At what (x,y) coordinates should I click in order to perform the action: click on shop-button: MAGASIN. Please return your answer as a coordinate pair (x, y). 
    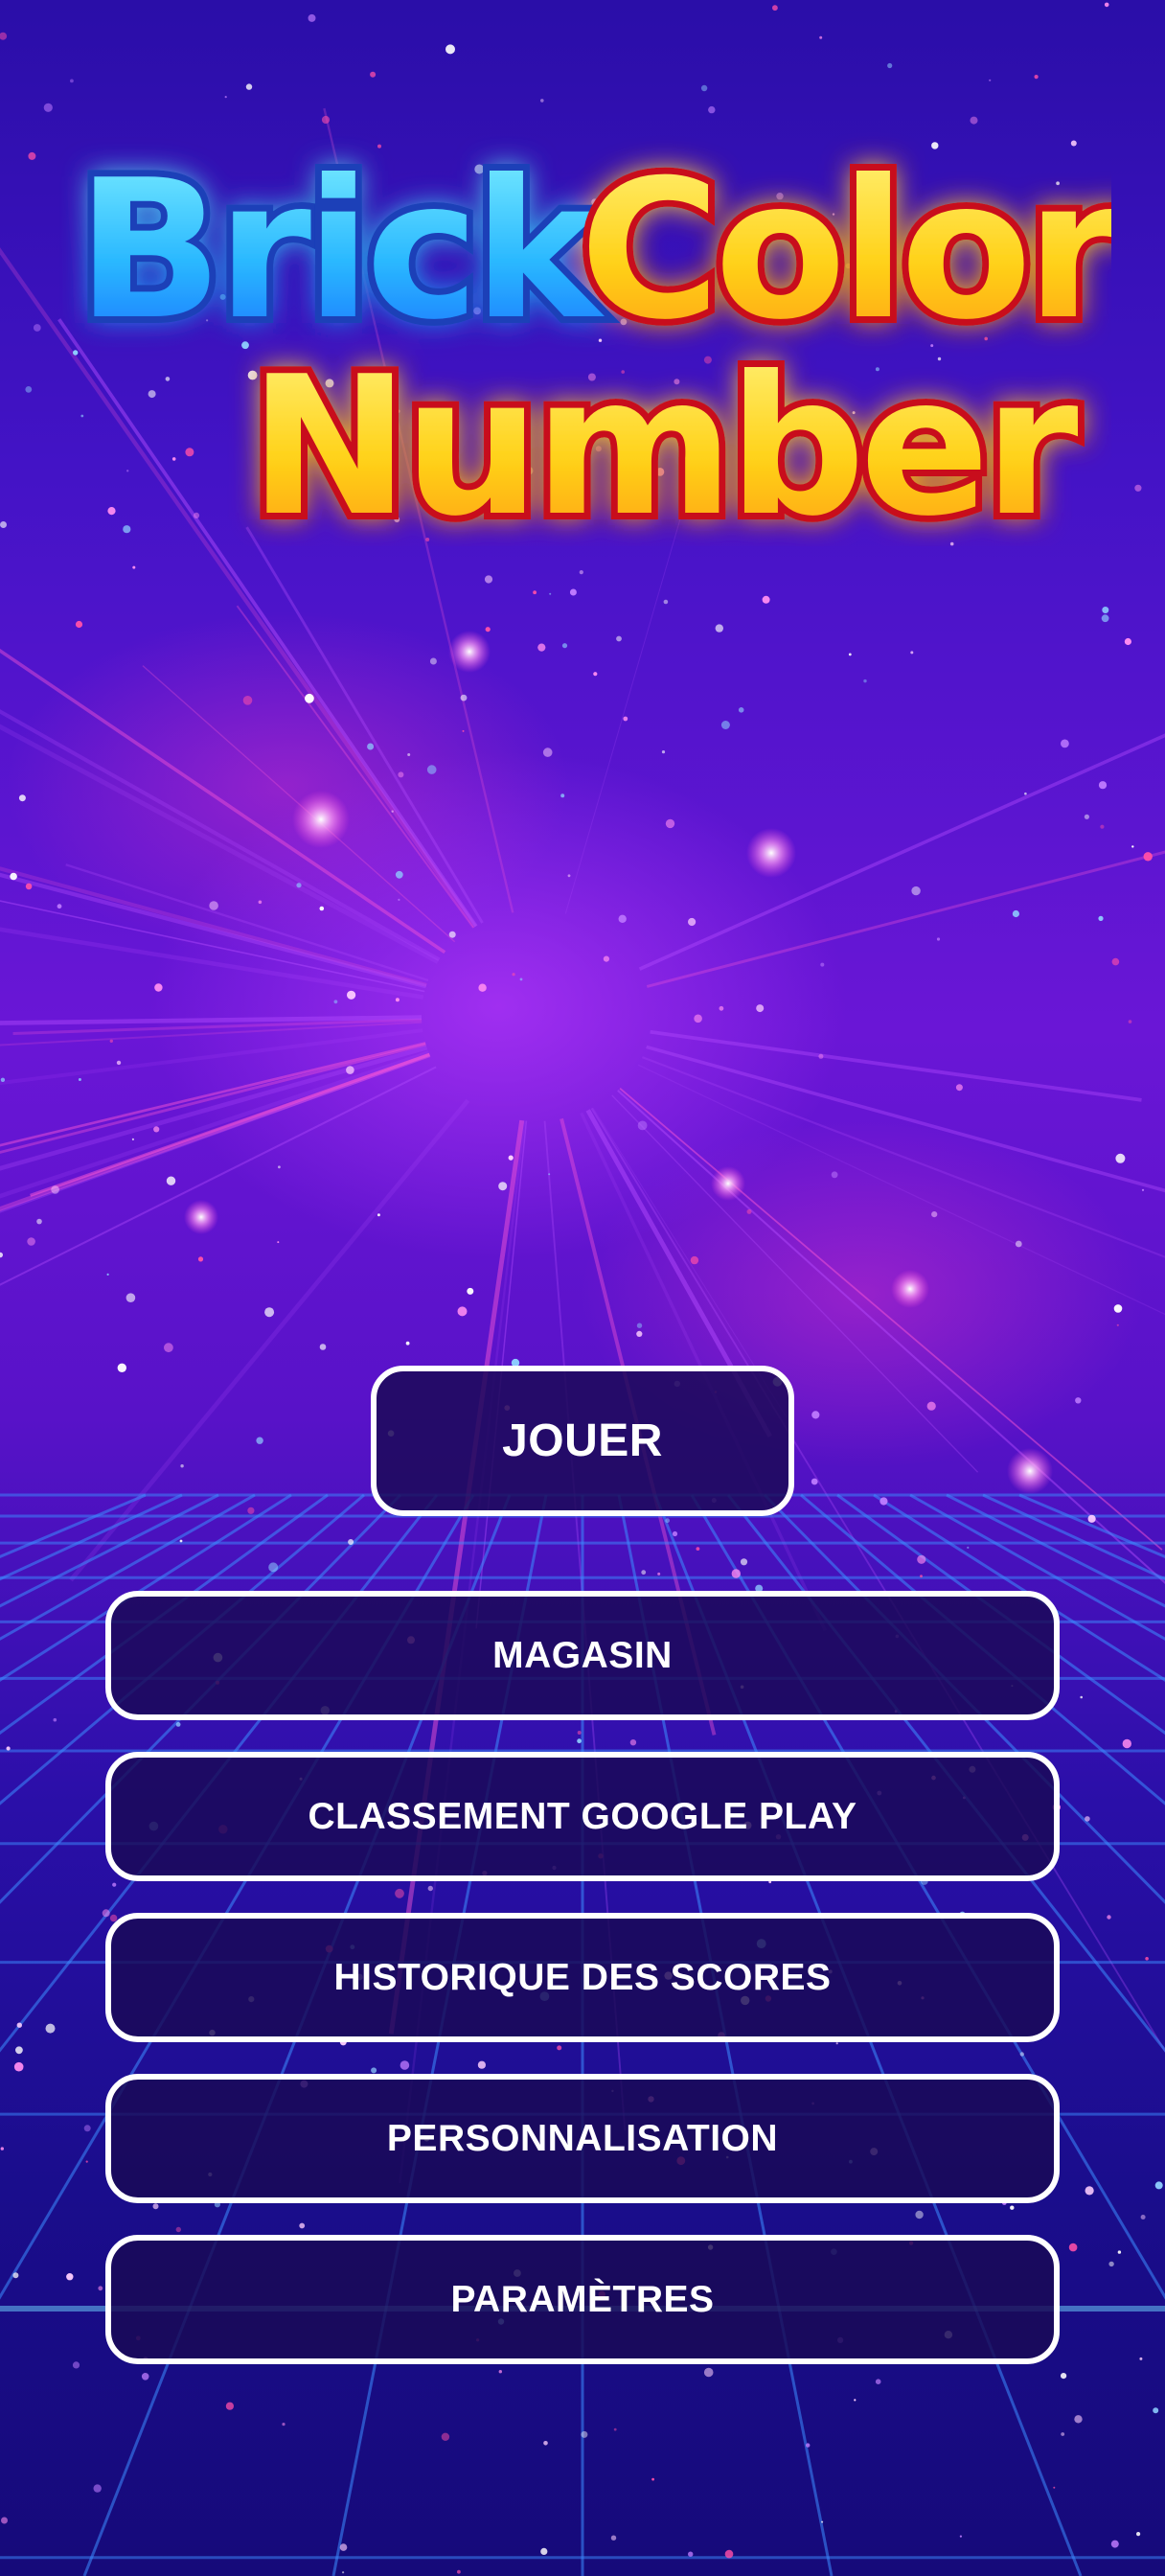
    Looking at the image, I should click on (582, 1655).